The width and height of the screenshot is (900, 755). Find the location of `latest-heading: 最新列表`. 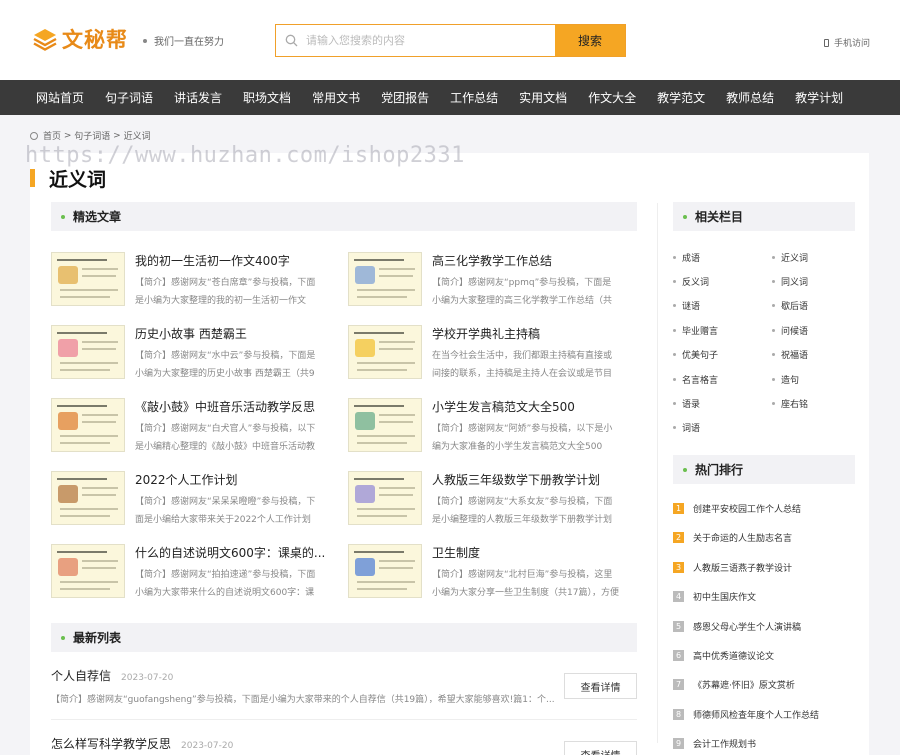

latest-heading: 最新列表 is located at coordinates (344, 637).